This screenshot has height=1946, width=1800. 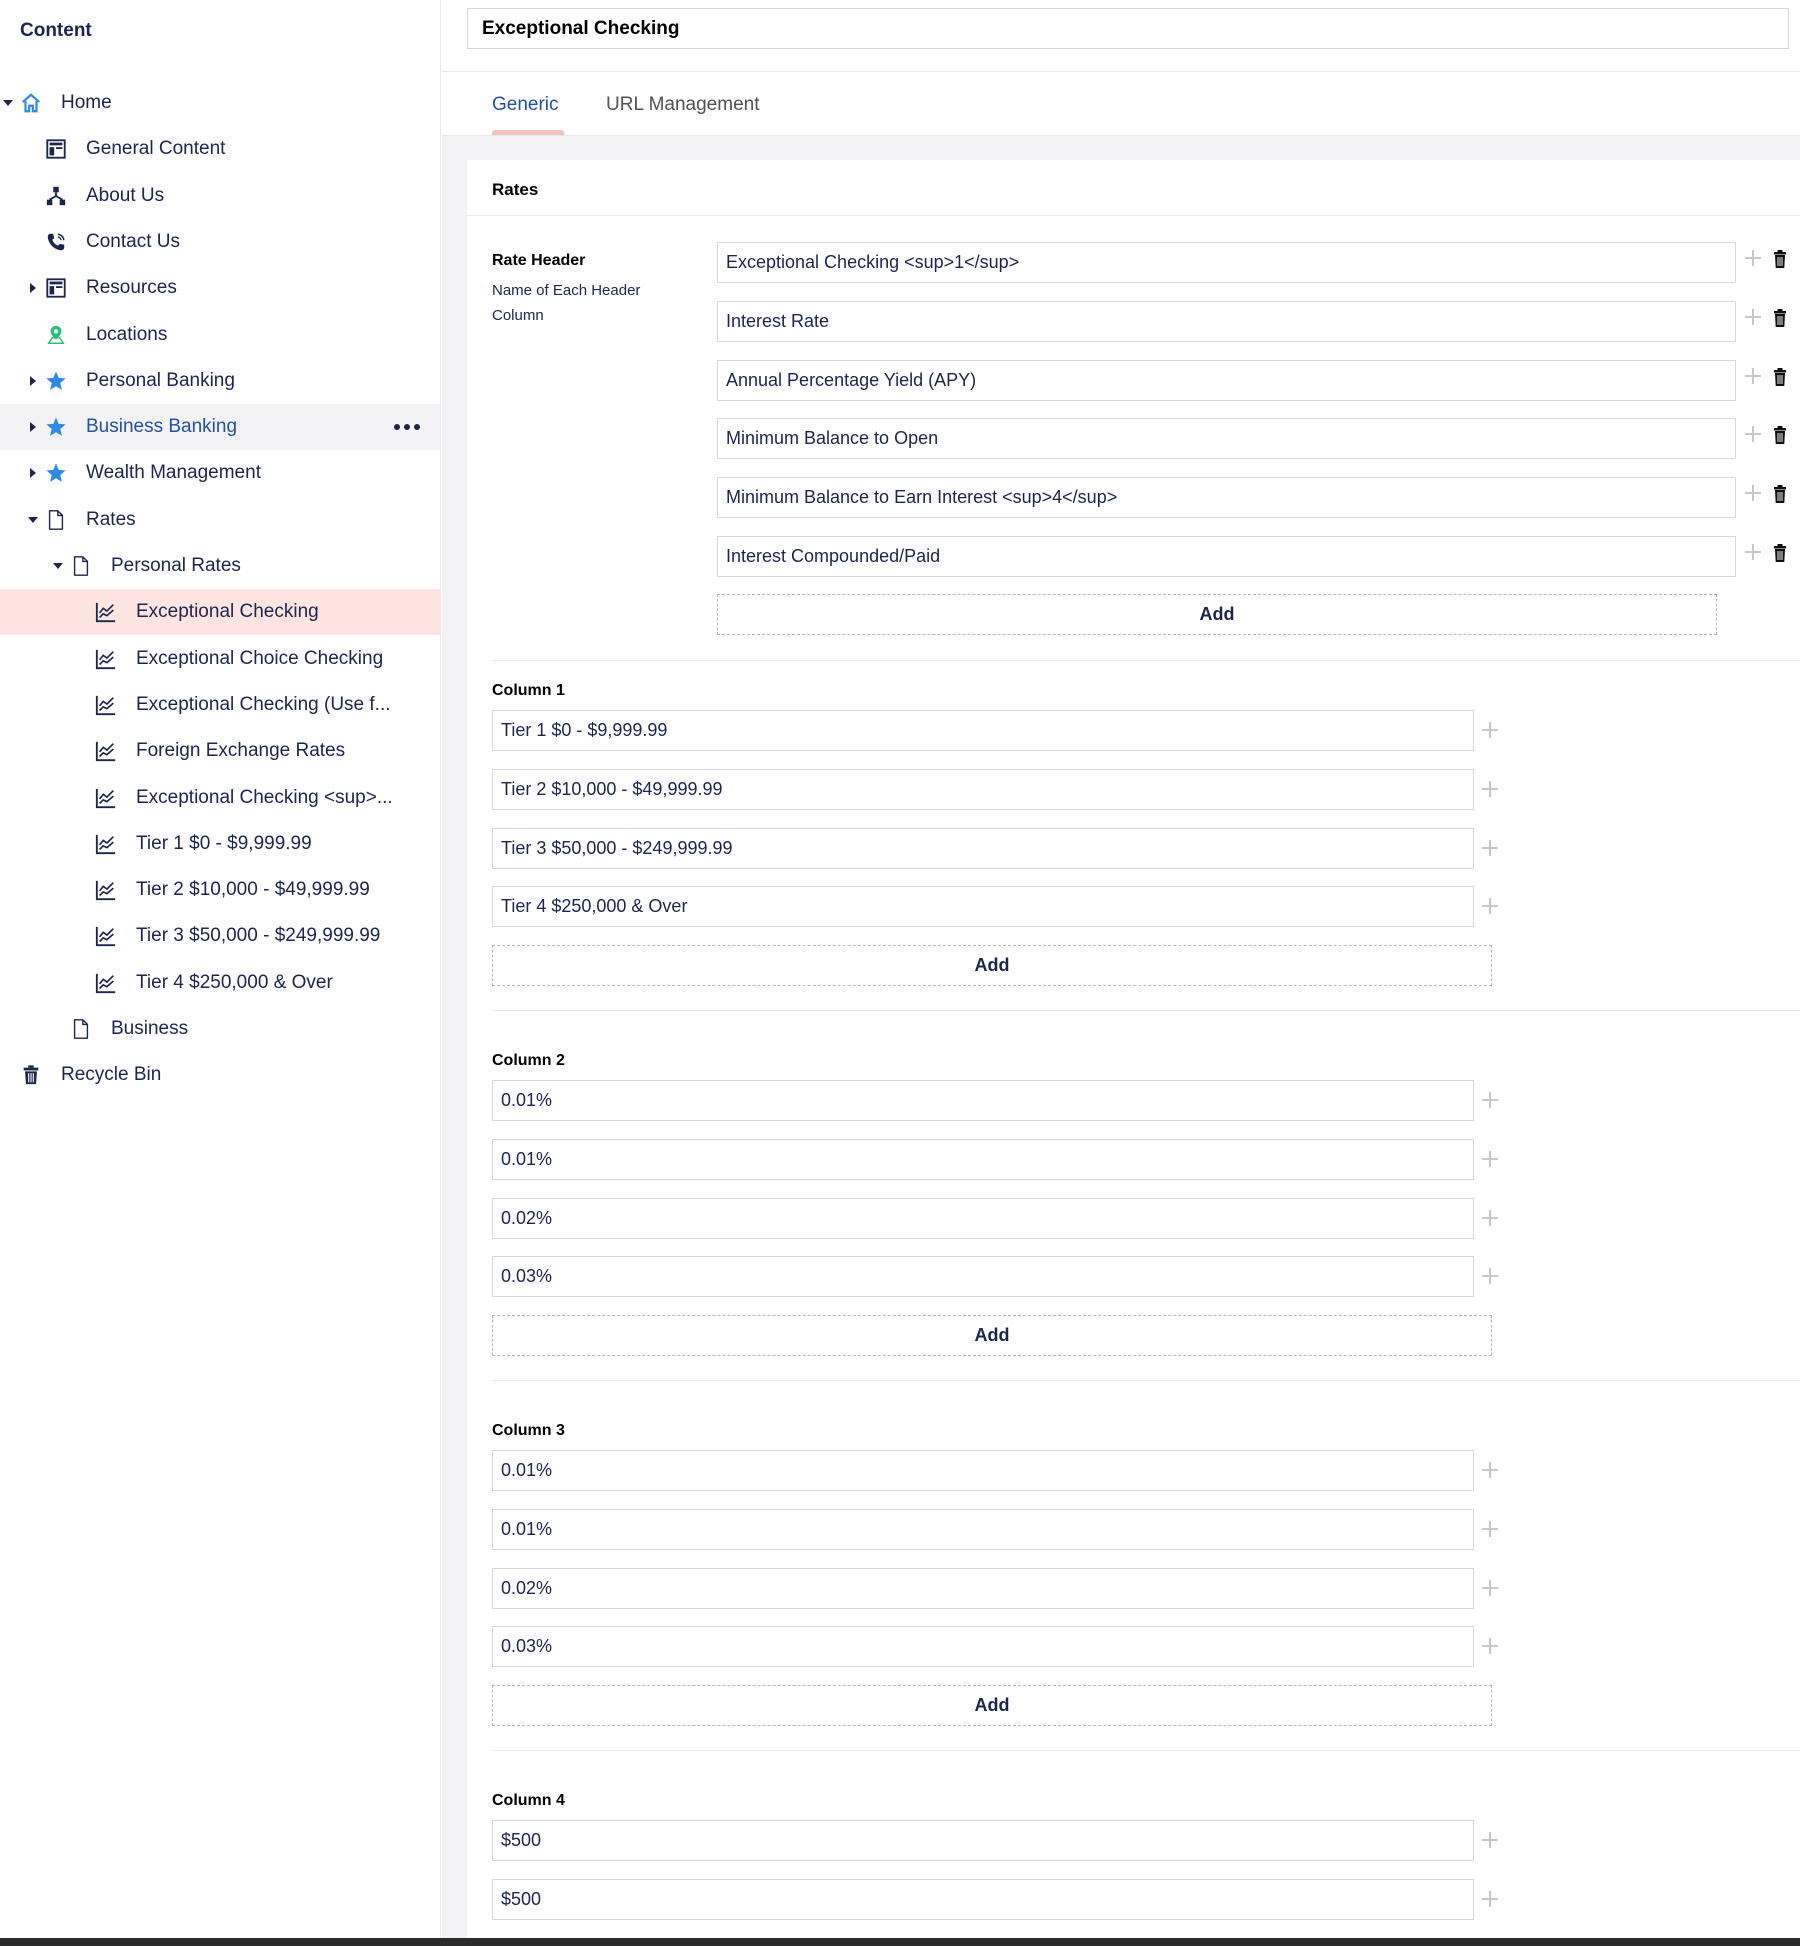 I want to click on tree-item-tier-1-0-9-999-99: Tier 1 $0 - $9,999.99, so click(x=220, y=844).